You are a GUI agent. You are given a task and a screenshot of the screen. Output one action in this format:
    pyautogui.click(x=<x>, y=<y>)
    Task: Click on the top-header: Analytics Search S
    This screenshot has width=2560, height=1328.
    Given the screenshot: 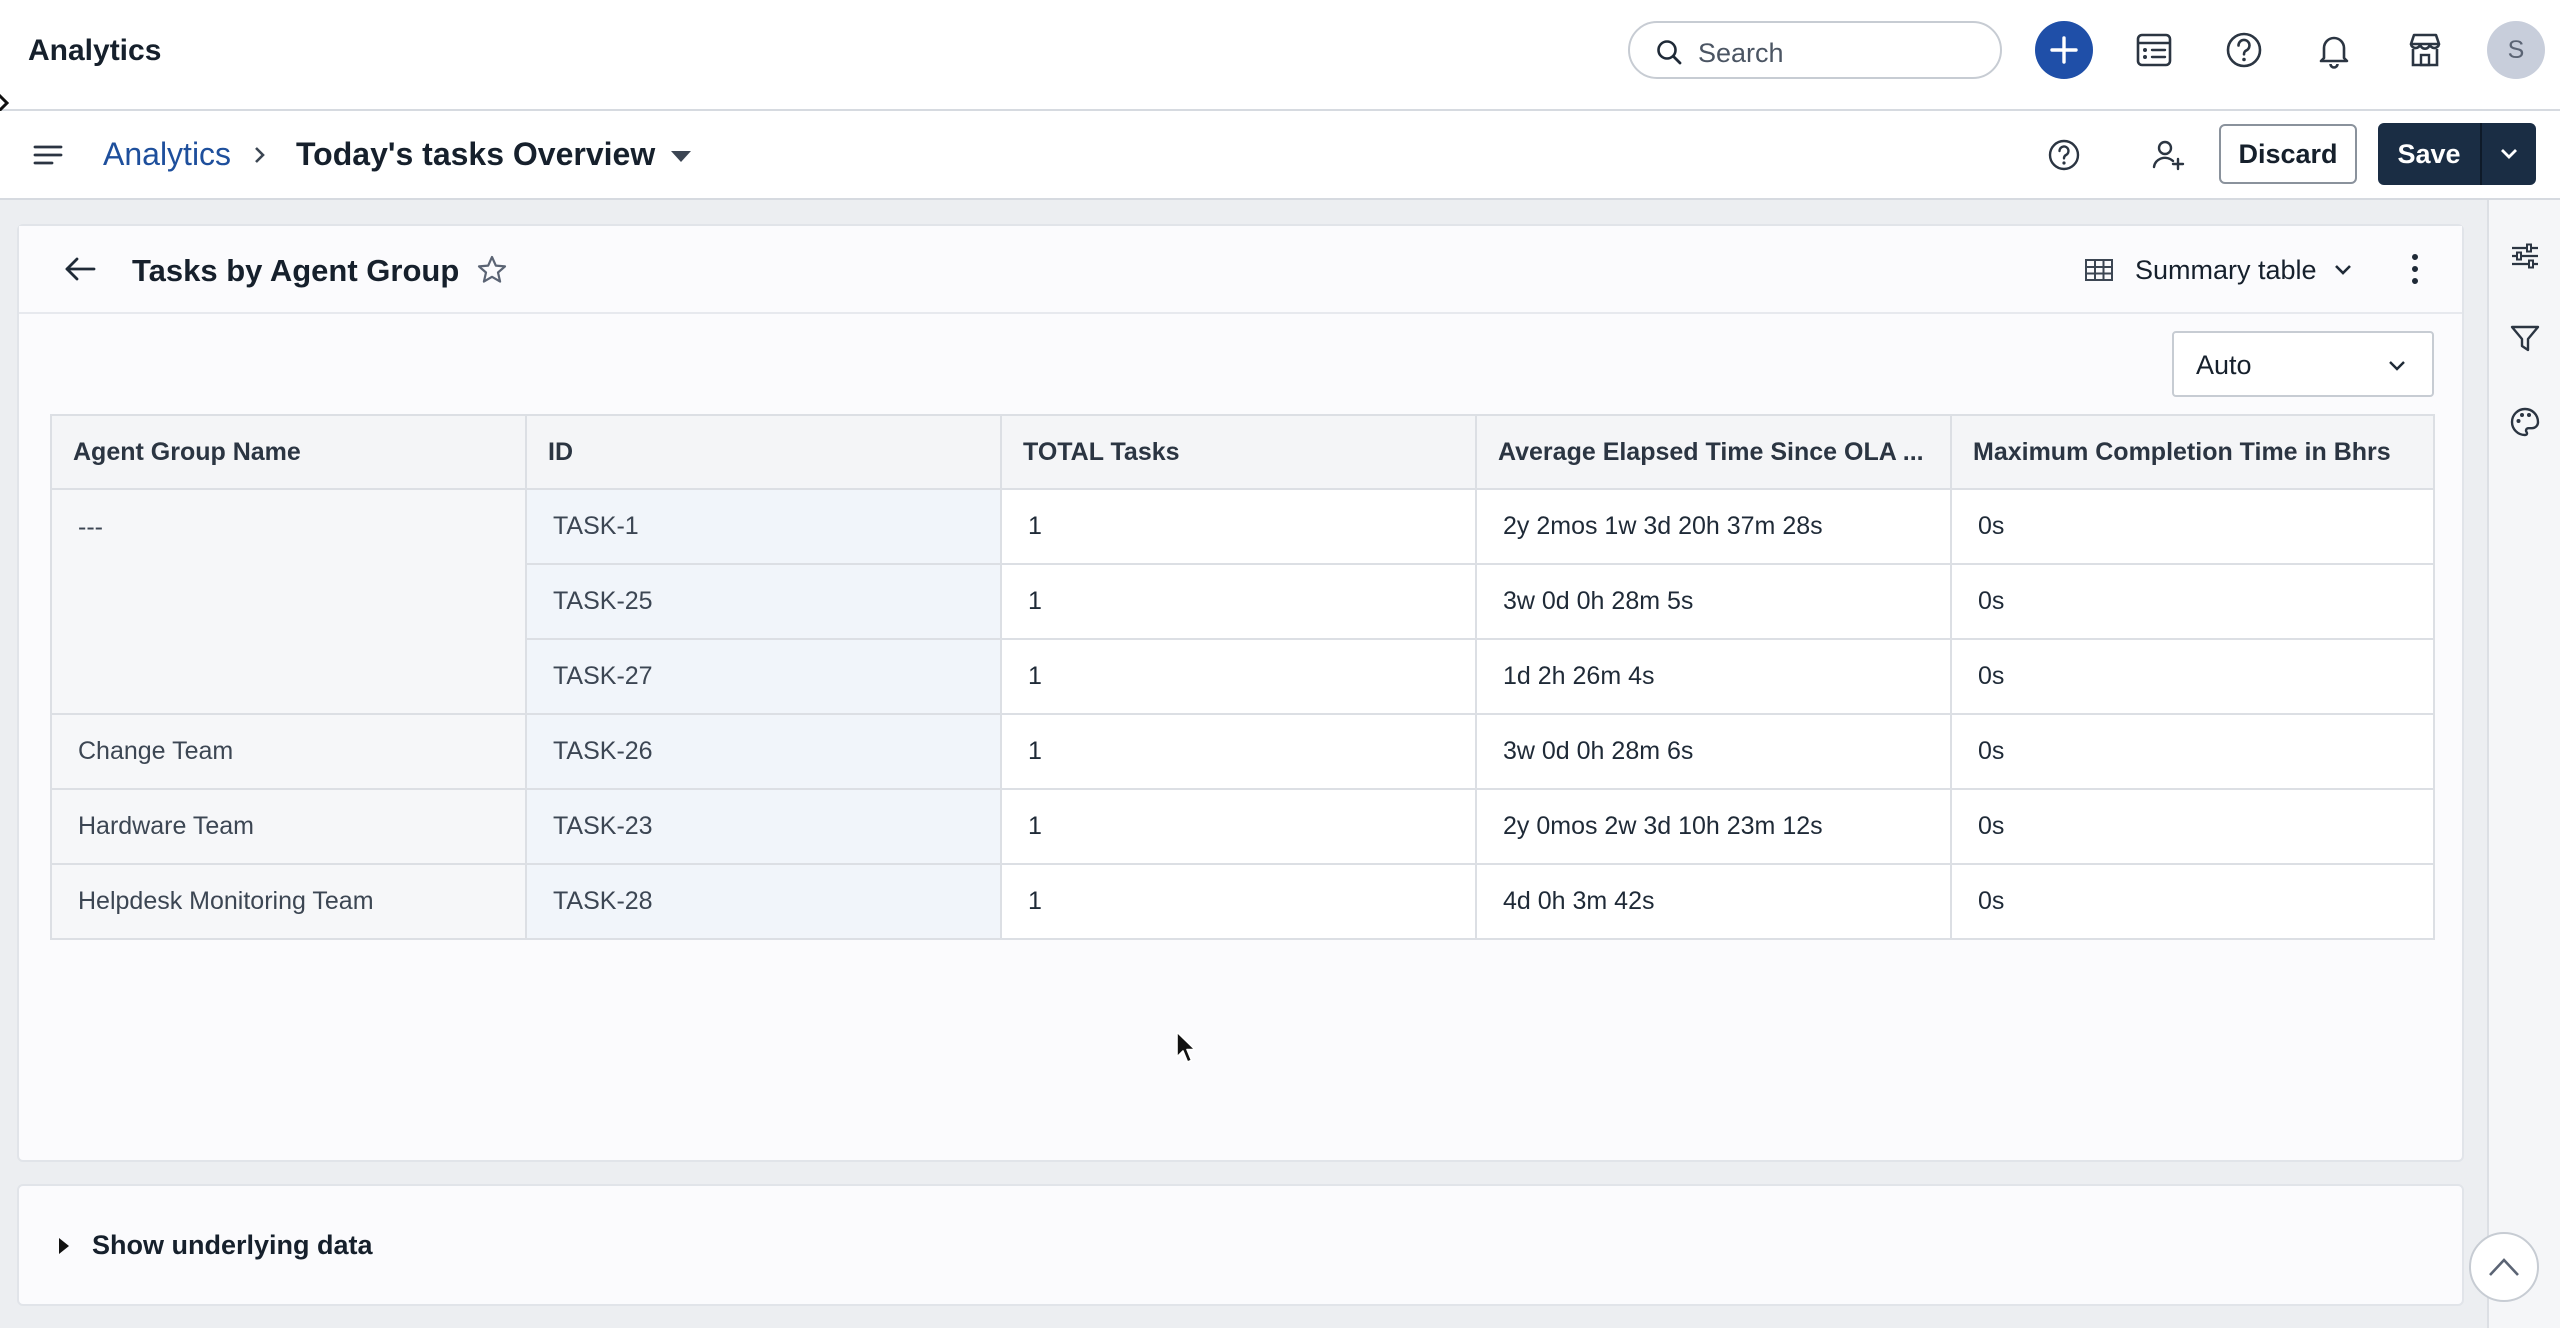 What is the action you would take?
    pyautogui.click(x=1280, y=55)
    